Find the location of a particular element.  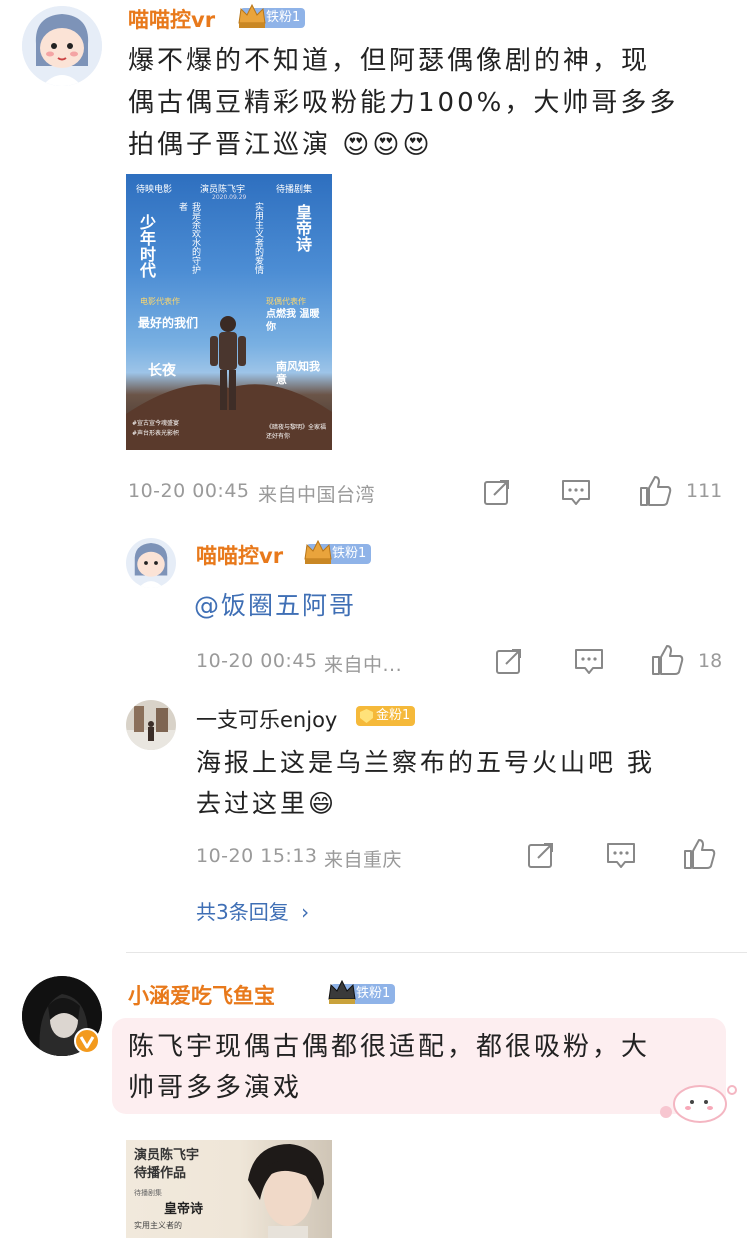

comment-text-line-2: 偶古偶豆精彩吸粉能力100%，大帅哥多多 is located at coordinates (403, 103).